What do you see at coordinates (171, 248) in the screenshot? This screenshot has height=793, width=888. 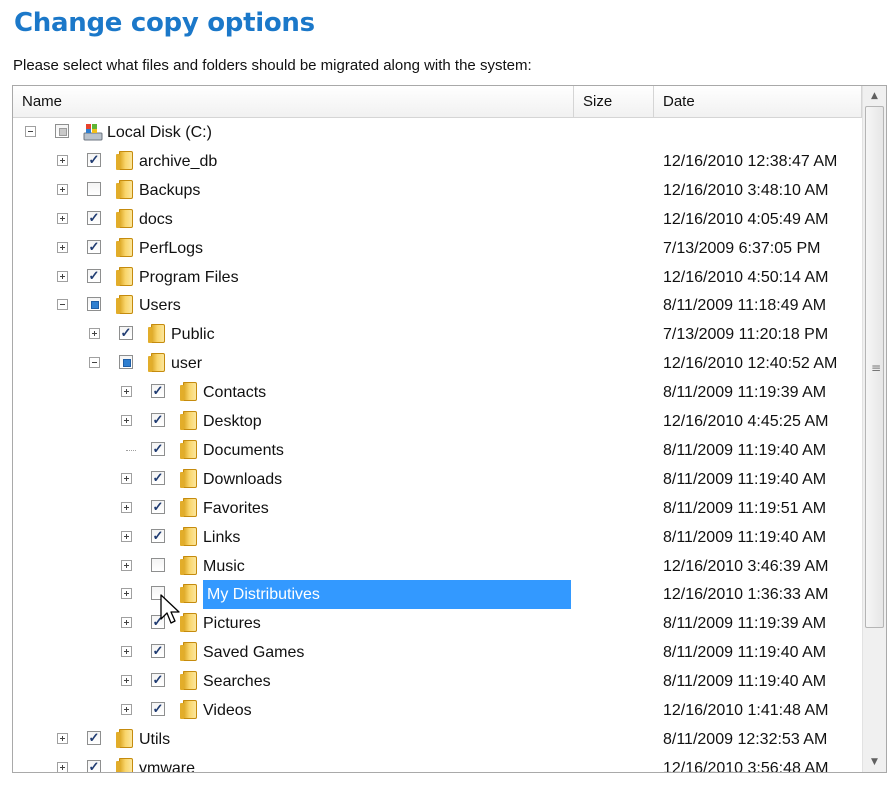 I see `item-name: PerfLogs` at bounding box center [171, 248].